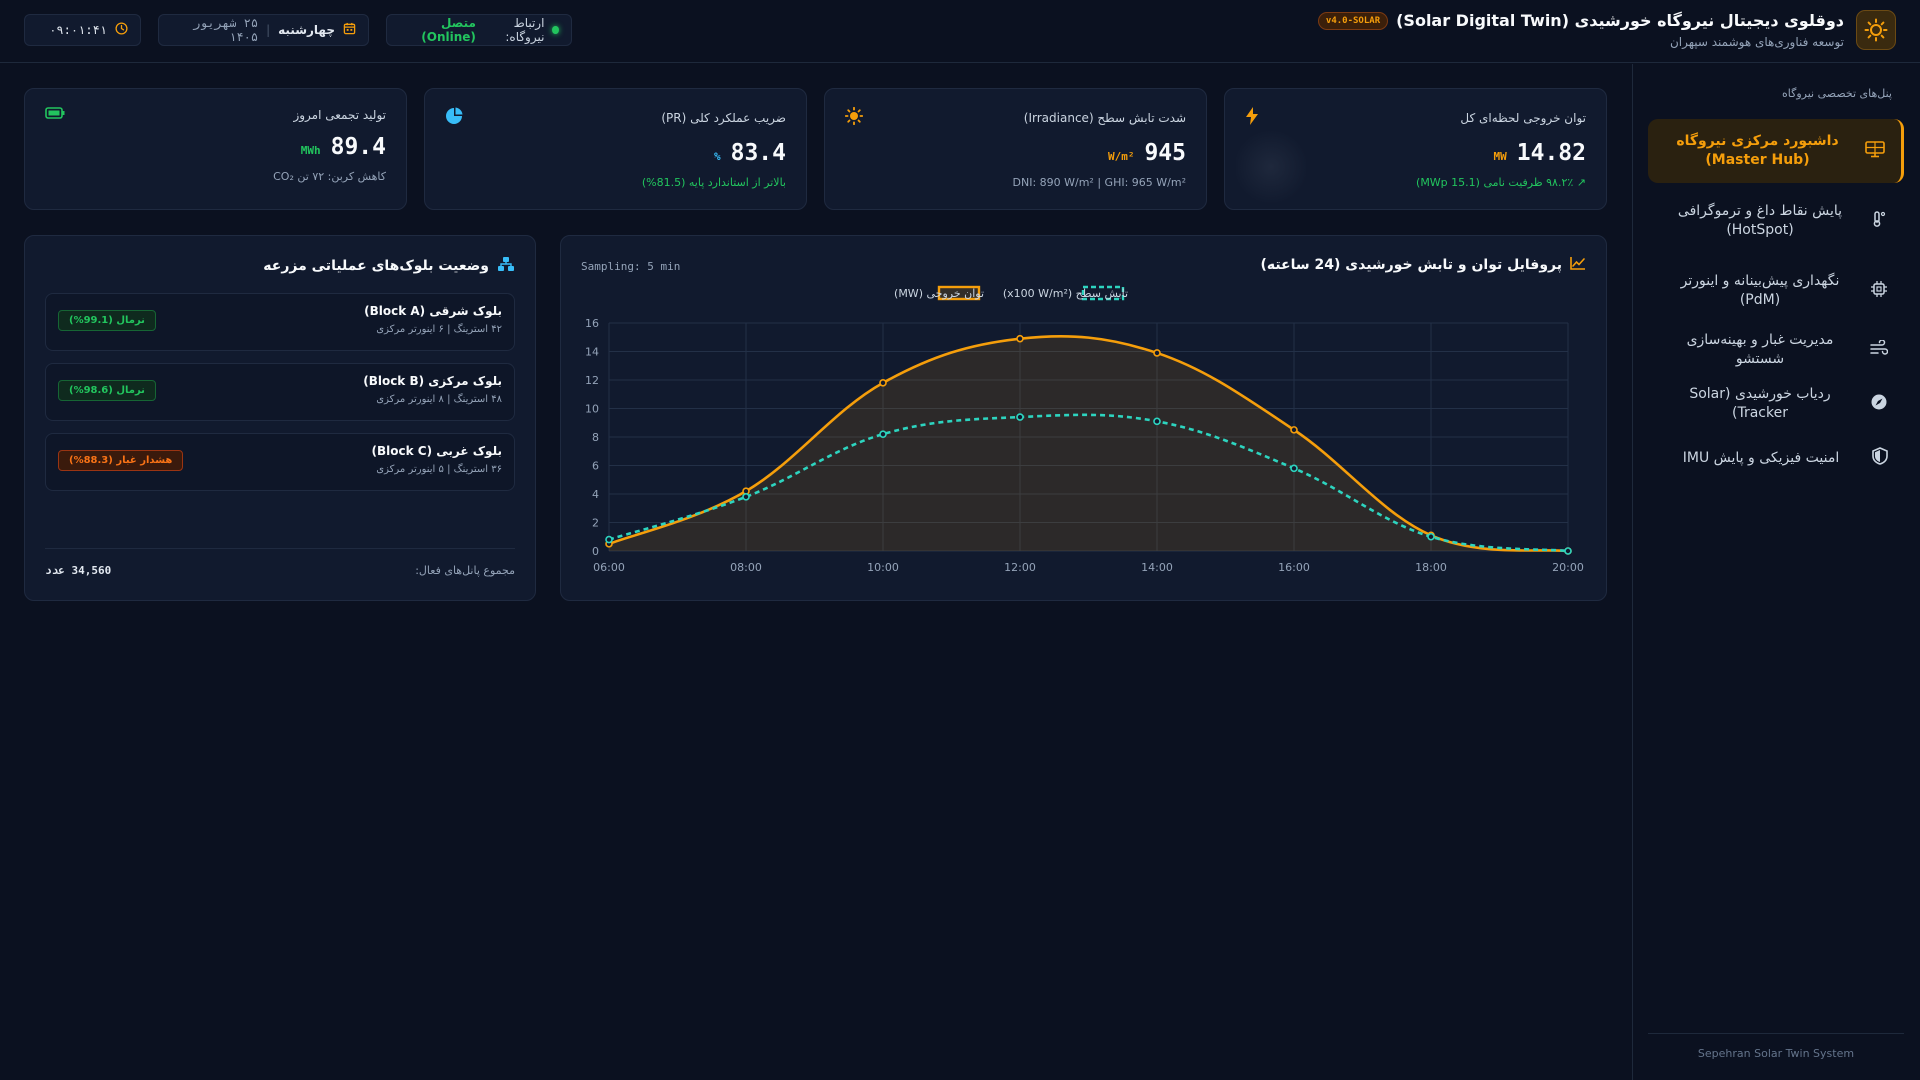 The image size is (1920, 1080). Describe the element at coordinates (1776, 1033) in the screenshot. I see `sidebar-divider` at that location.